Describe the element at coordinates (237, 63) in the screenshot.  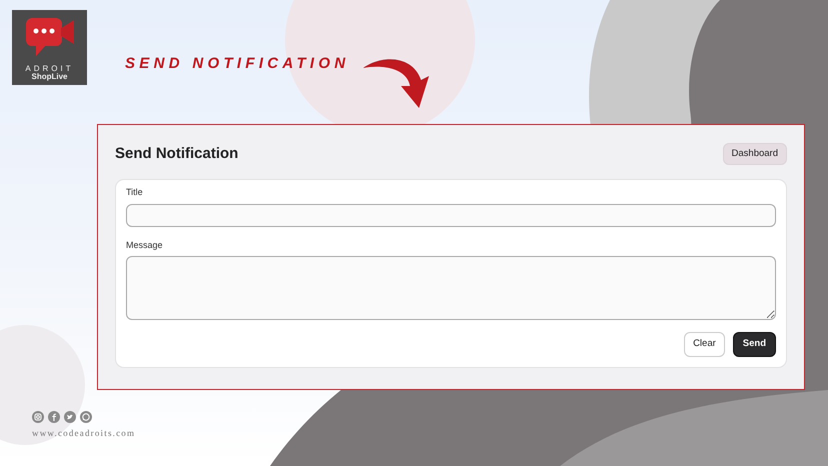
I see `headline: SEND NOTIFICATION` at that location.